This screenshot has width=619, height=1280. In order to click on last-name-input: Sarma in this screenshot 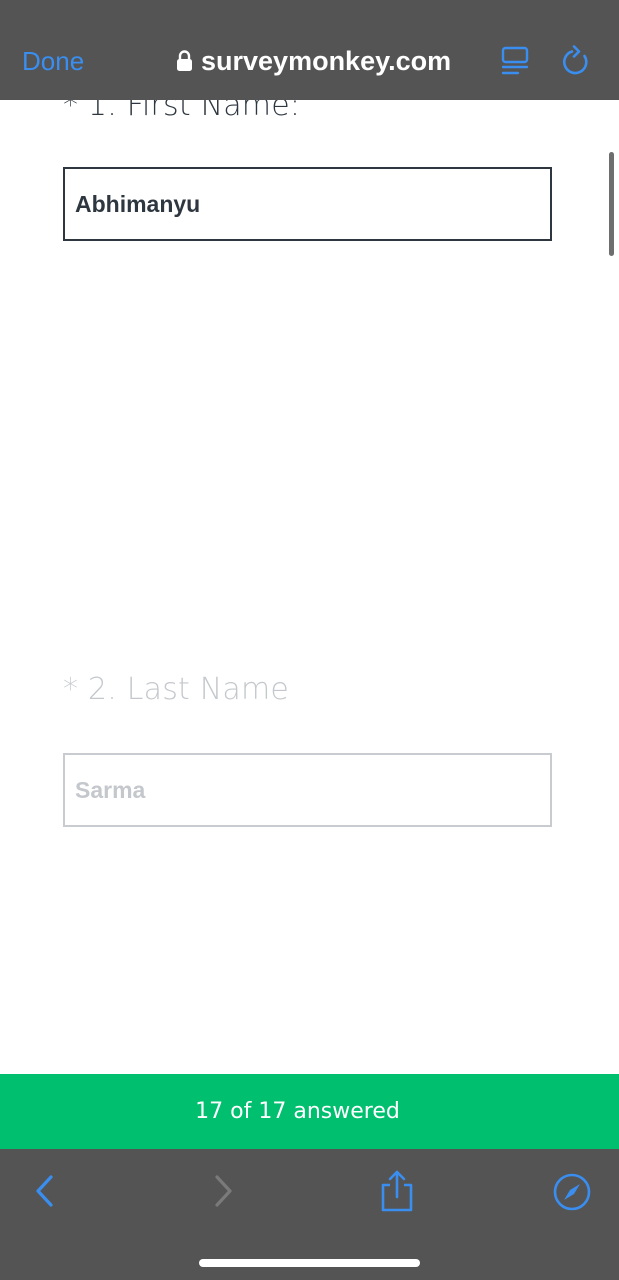, I will do `click(307, 790)`.